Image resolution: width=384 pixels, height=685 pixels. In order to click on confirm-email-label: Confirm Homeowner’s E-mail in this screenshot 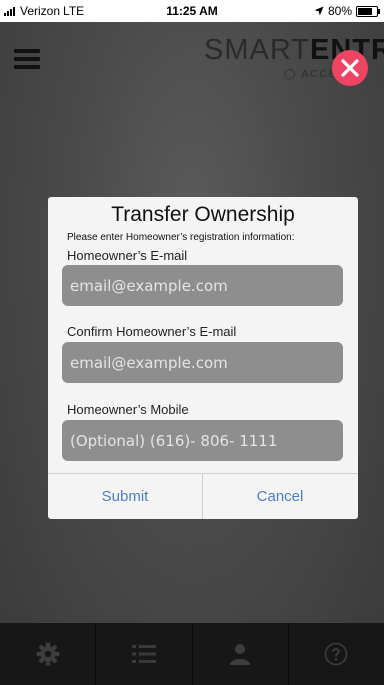, I will do `click(152, 331)`.